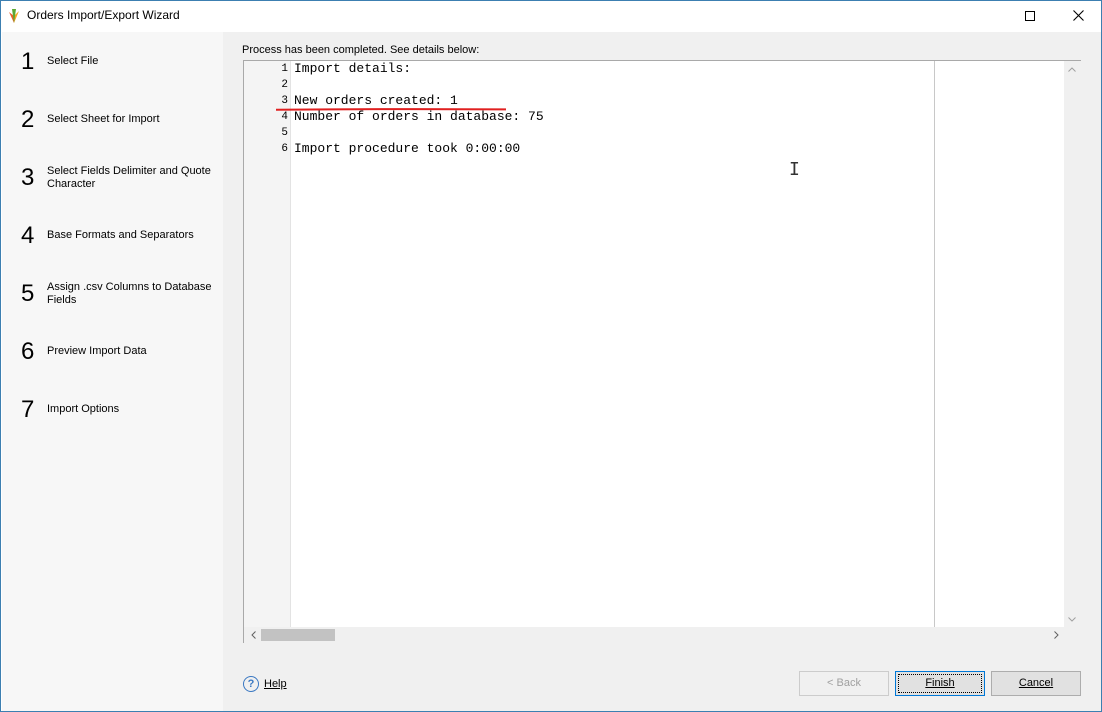 The height and width of the screenshot is (712, 1102). I want to click on step-label: Base Formats and Separators, so click(120, 235).